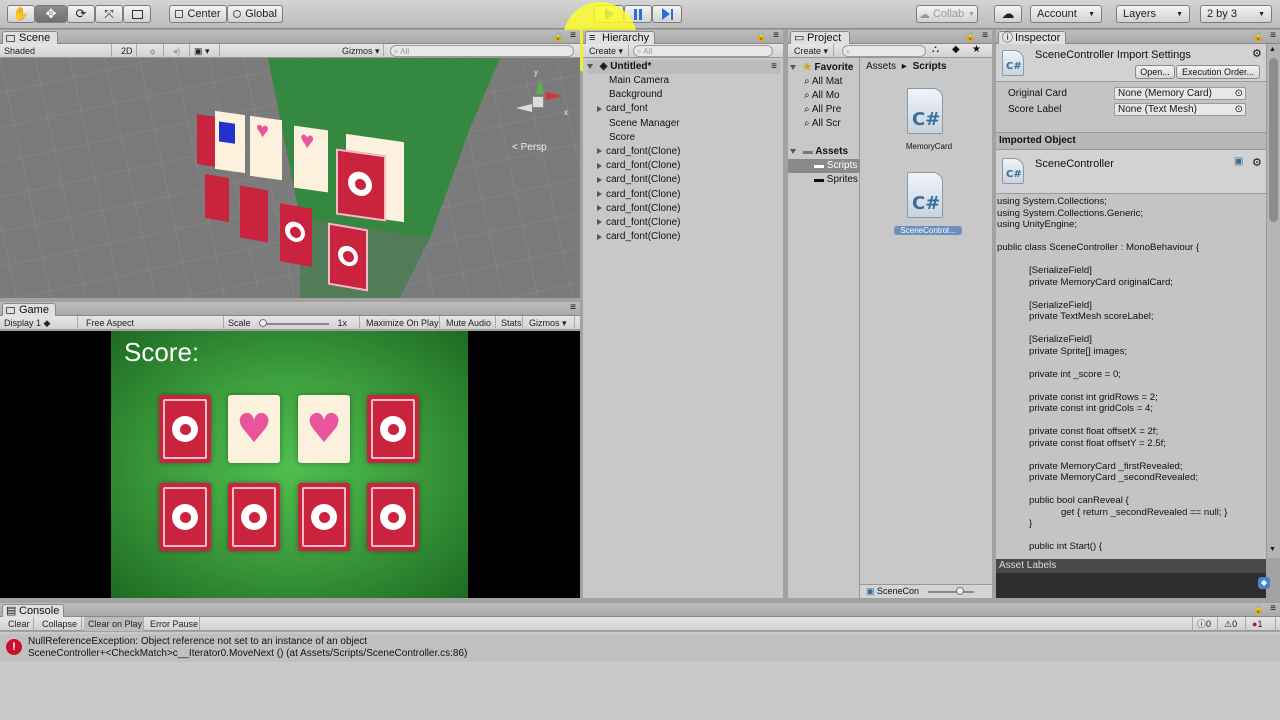  What do you see at coordinates (820, 38) in the screenshot?
I see `tab-project: ▭ Project` at bounding box center [820, 38].